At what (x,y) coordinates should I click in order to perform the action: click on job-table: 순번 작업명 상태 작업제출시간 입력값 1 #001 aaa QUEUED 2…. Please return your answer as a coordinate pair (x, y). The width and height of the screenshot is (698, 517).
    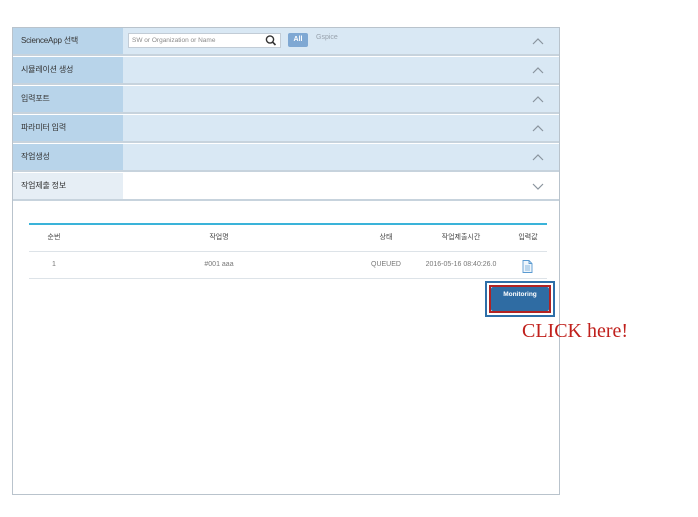
    Looking at the image, I should click on (288, 251).